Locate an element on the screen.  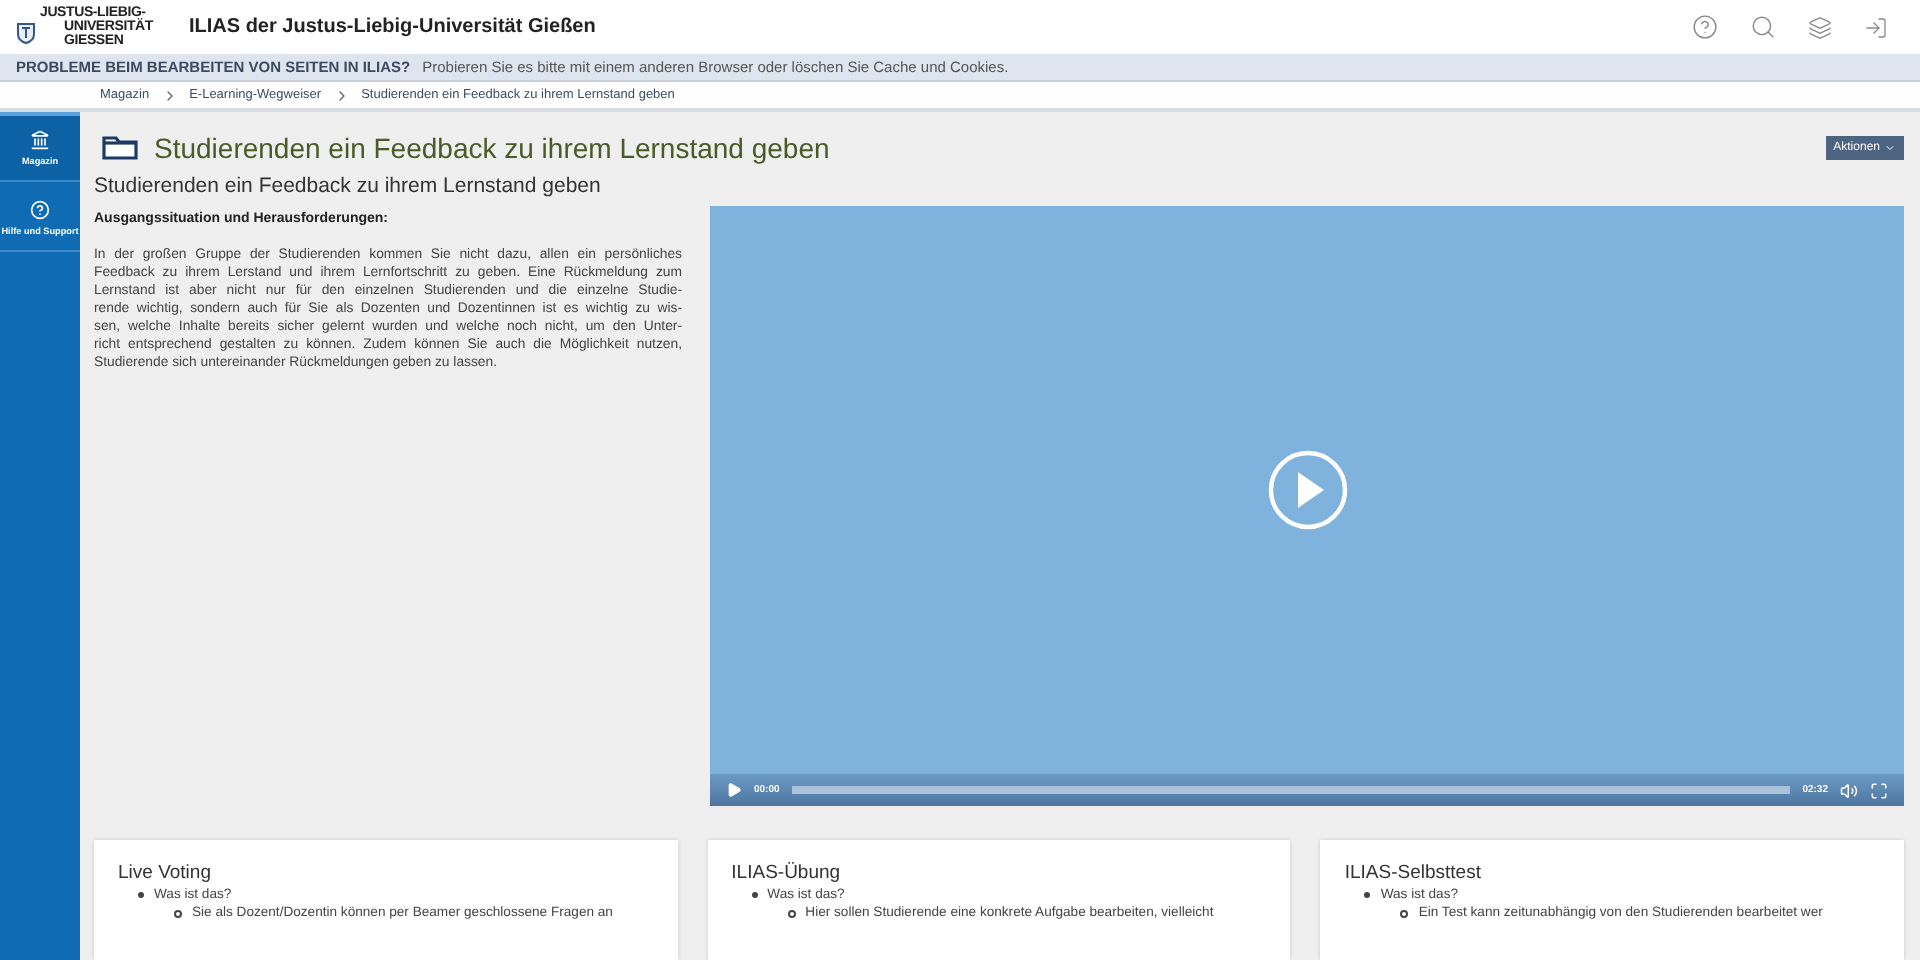
card-title: ILIAS-Selbsttest is located at coordinates (1413, 874).